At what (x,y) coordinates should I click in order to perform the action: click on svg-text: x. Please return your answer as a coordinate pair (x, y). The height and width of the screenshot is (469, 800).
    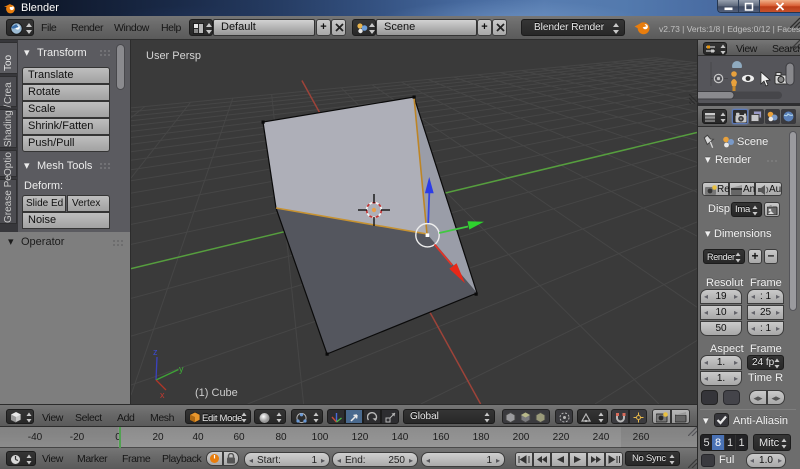
    Looking at the image, I should click on (162, 395).